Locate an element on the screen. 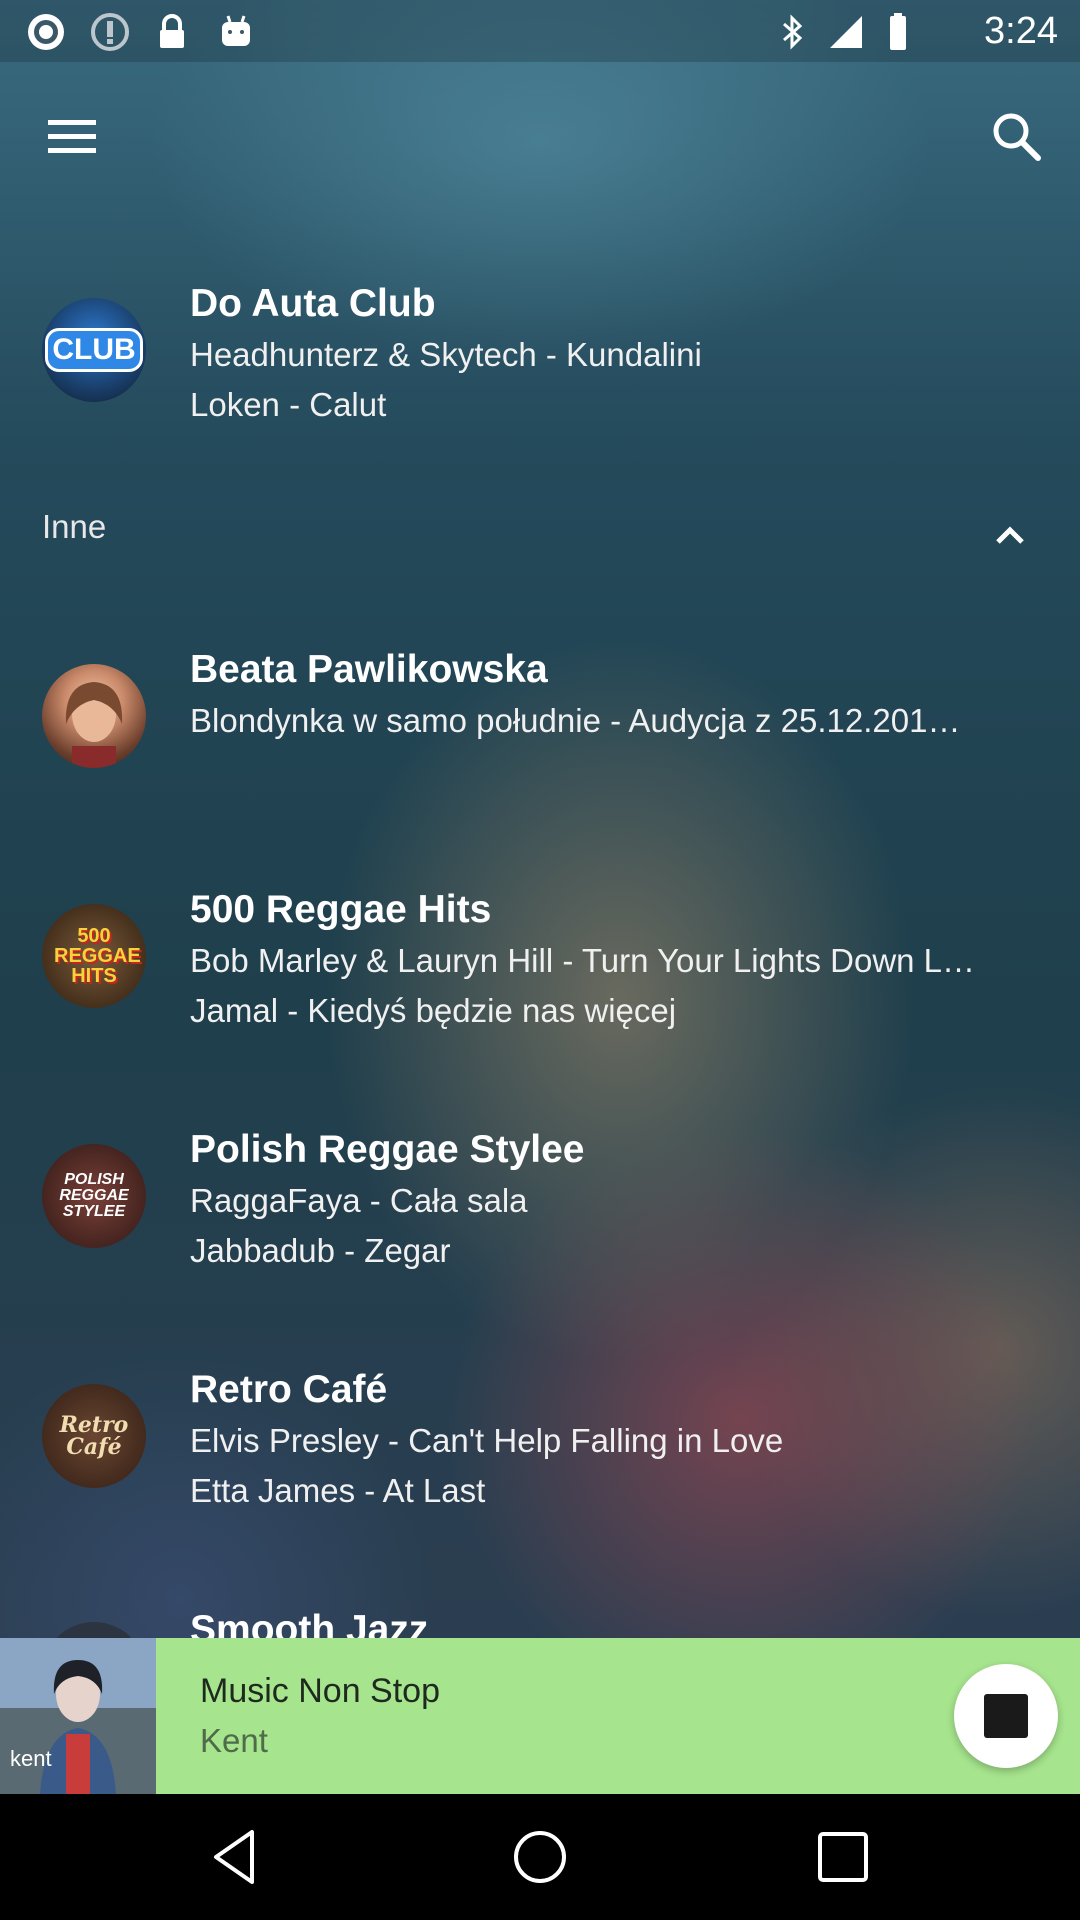 This screenshot has height=1920, width=1080. station-logo: POLISH REGGAE STYLEE is located at coordinates (94, 1196).